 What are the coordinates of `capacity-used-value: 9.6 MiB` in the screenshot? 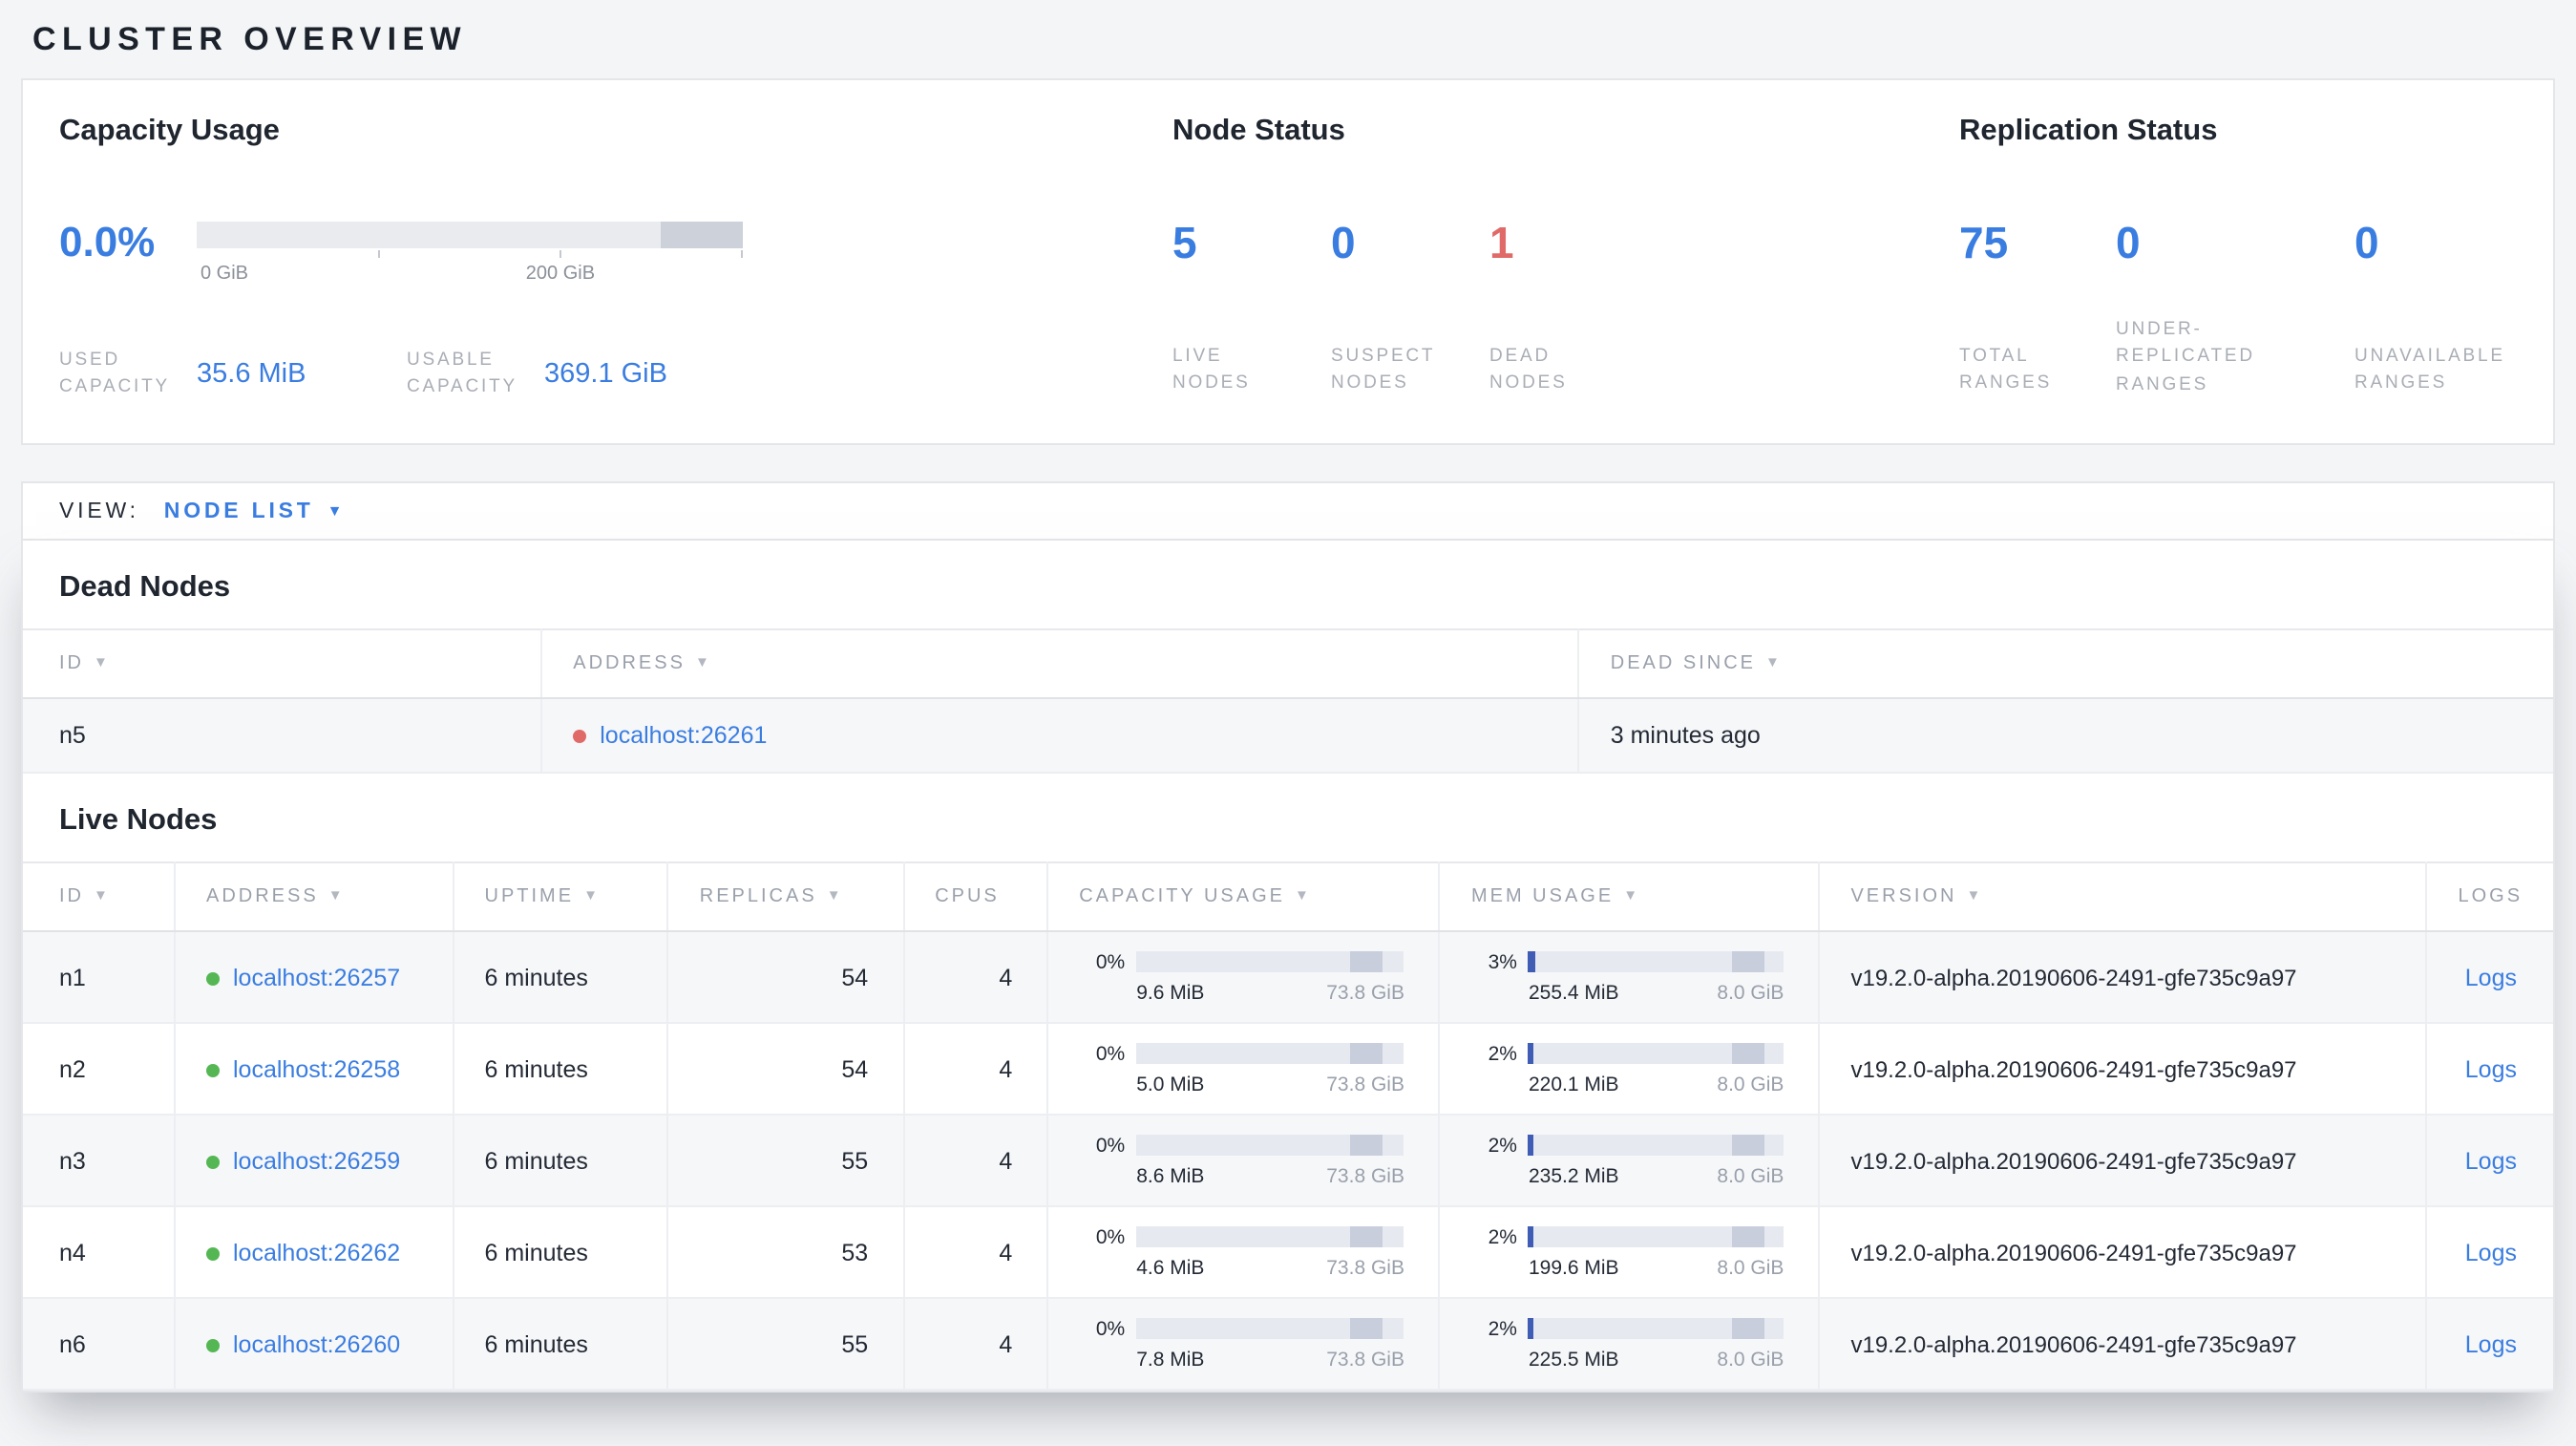 It's located at (1170, 993).